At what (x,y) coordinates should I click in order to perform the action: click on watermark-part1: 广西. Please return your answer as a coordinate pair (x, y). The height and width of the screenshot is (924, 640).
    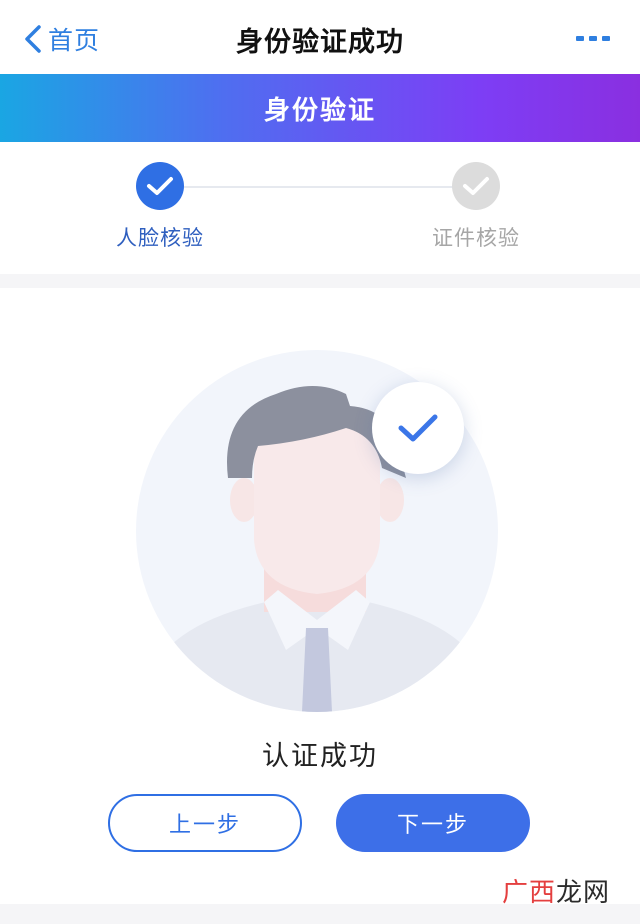
    Looking at the image, I should click on (528, 893).